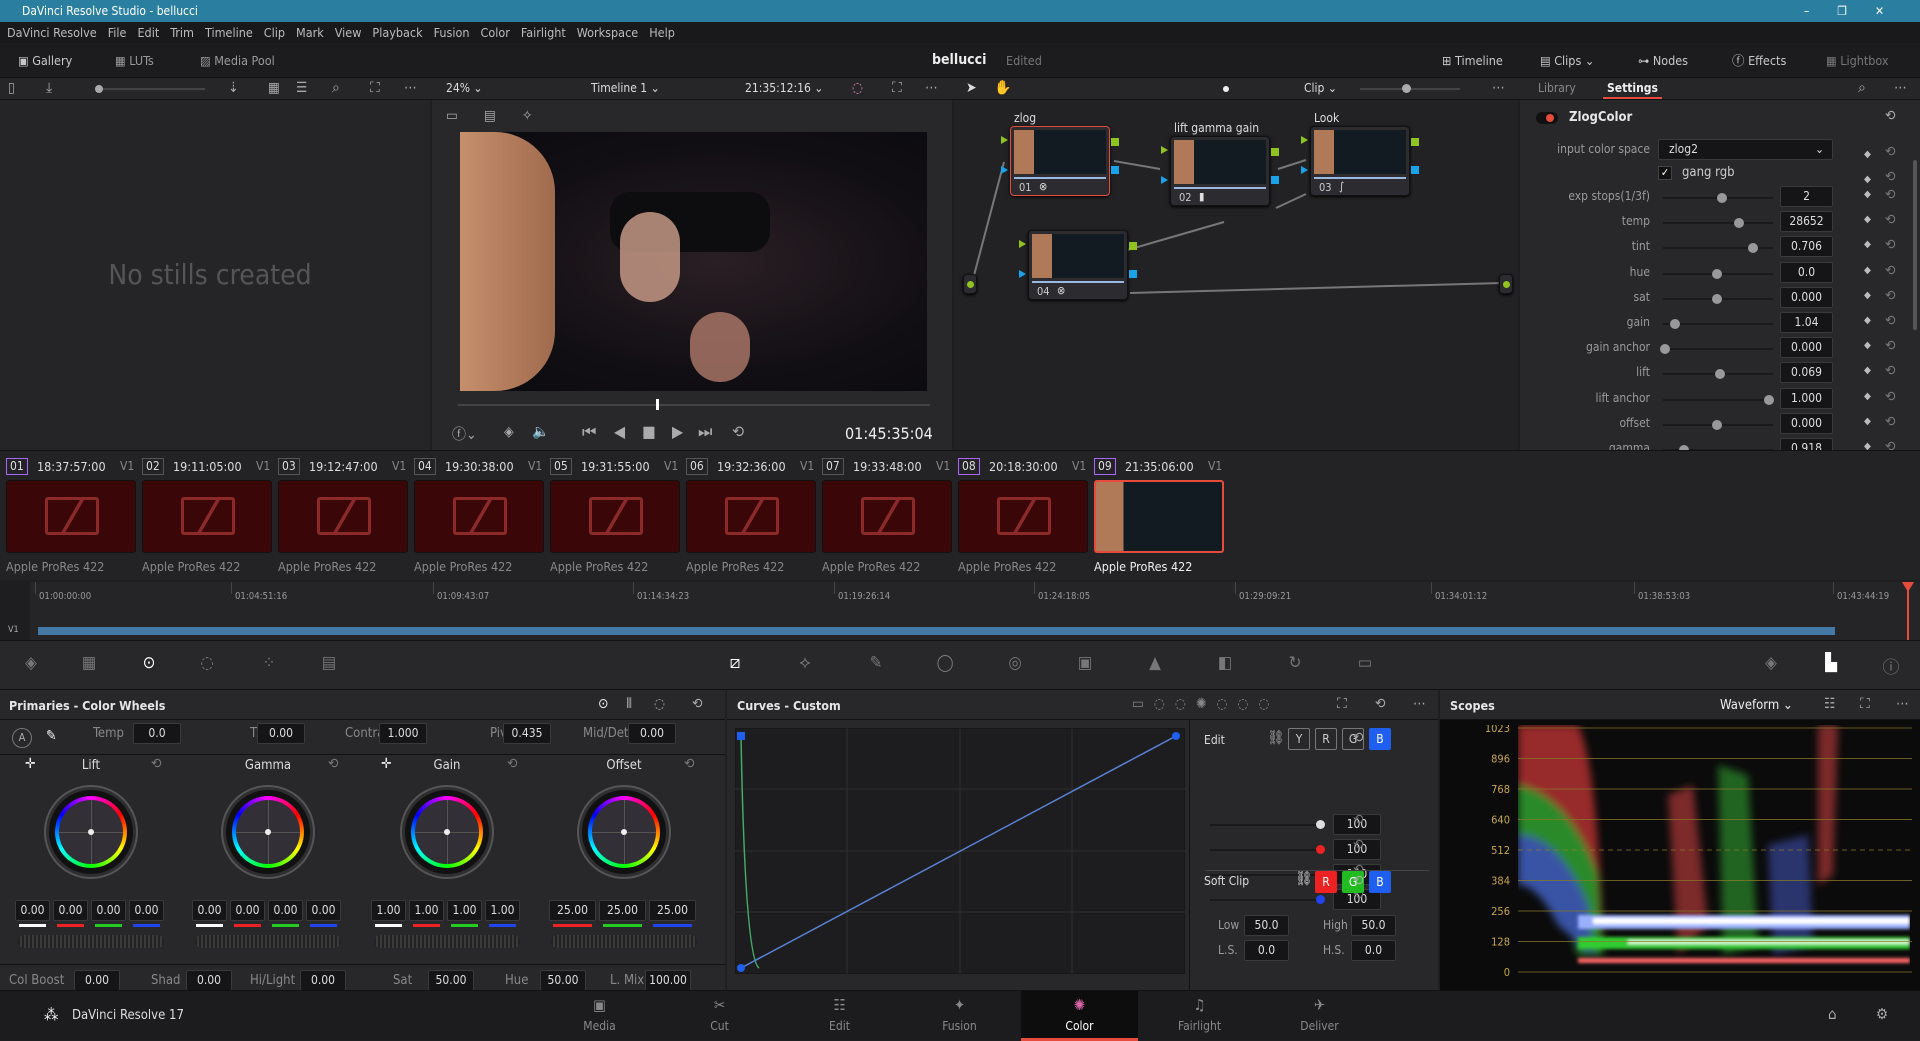 This screenshot has width=1920, height=1041. What do you see at coordinates (540, 432) in the screenshot?
I see `volume-icon: 🔈` at bounding box center [540, 432].